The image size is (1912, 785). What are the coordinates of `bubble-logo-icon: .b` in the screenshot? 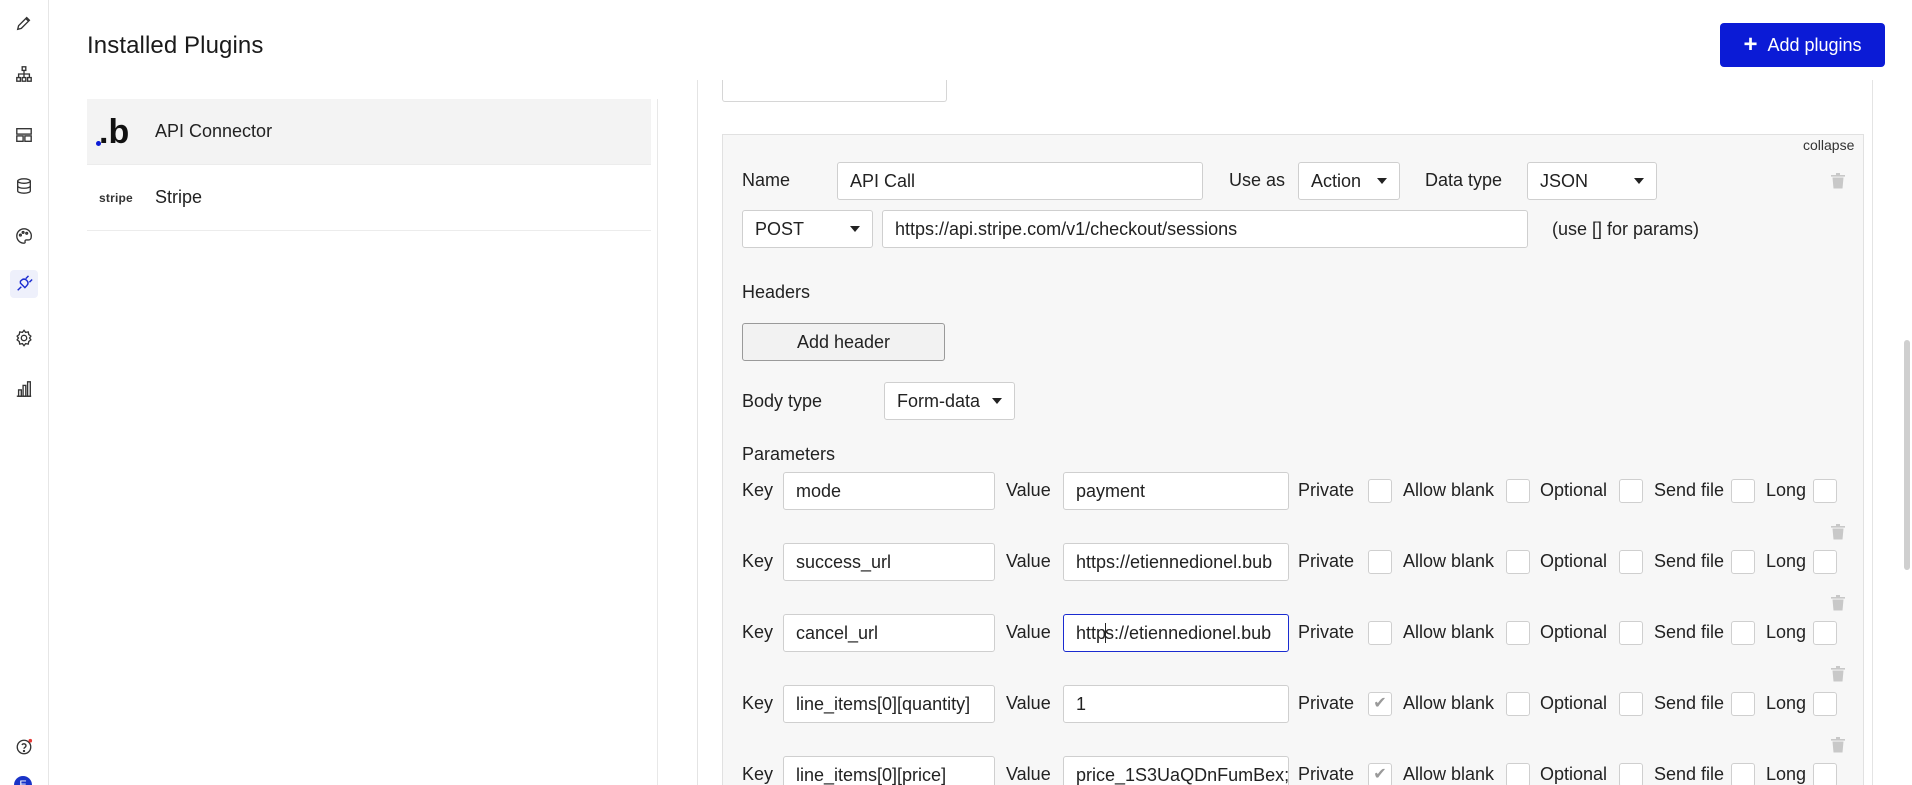 It's located at (125, 132).